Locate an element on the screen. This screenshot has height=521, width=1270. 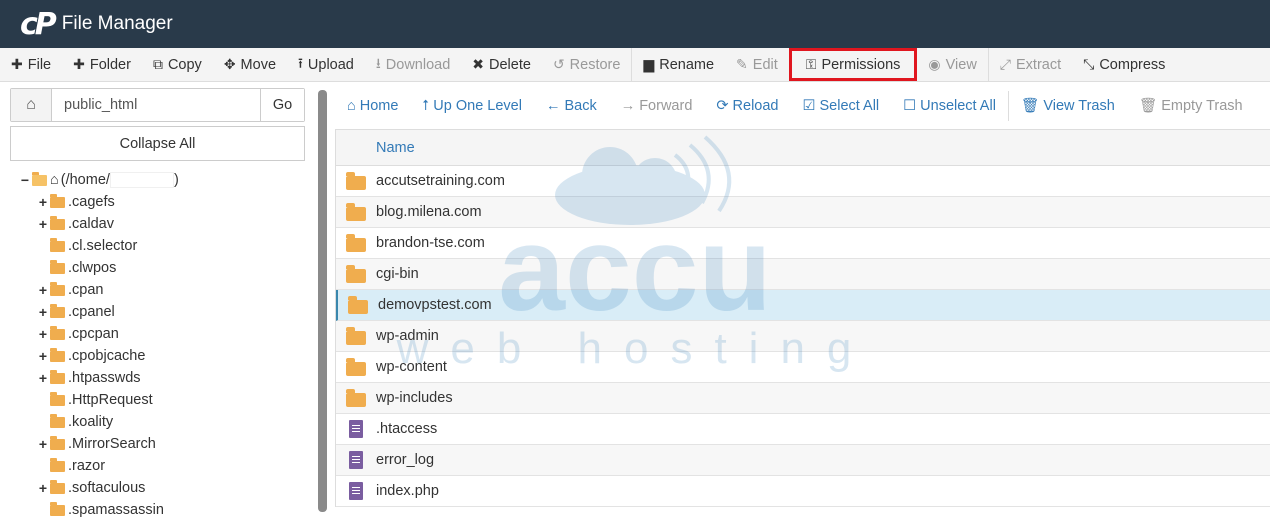
tree-item-label: .clwpos is located at coordinates (92, 268).